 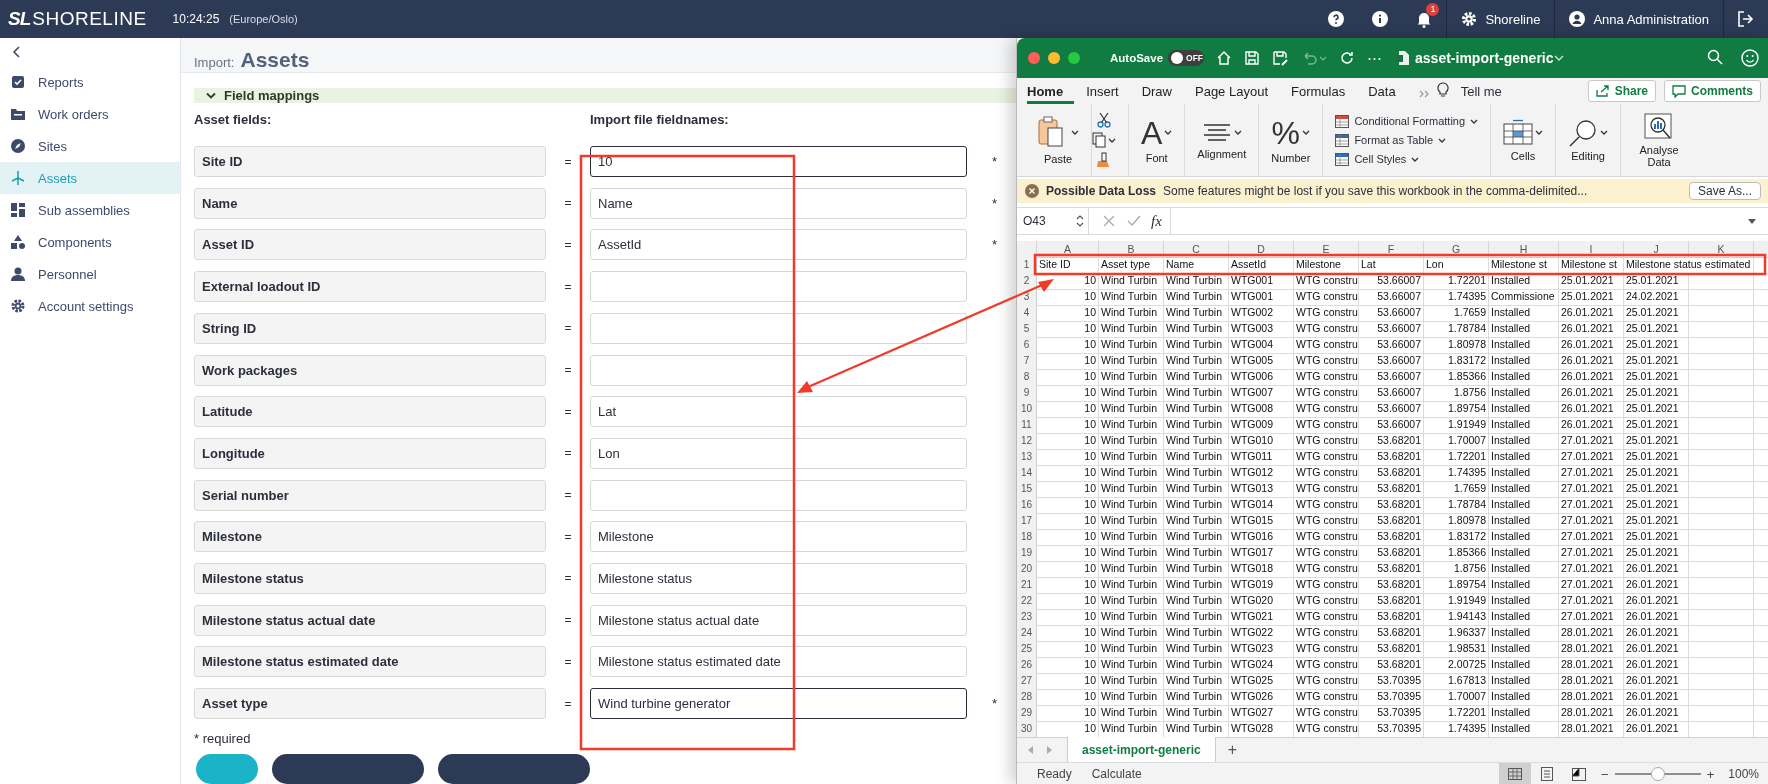 What do you see at coordinates (90, 82) in the screenshot?
I see `sidebar-item: Reports` at bounding box center [90, 82].